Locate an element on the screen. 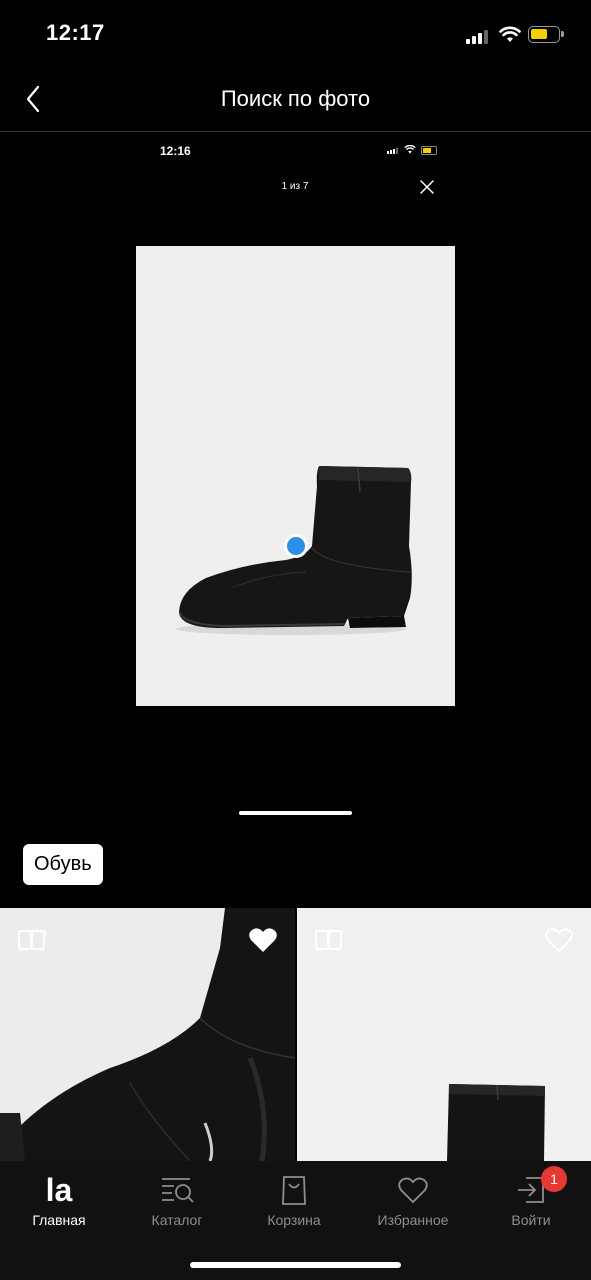 The width and height of the screenshot is (591, 1280). tab-label: Каталог is located at coordinates (177, 1220).